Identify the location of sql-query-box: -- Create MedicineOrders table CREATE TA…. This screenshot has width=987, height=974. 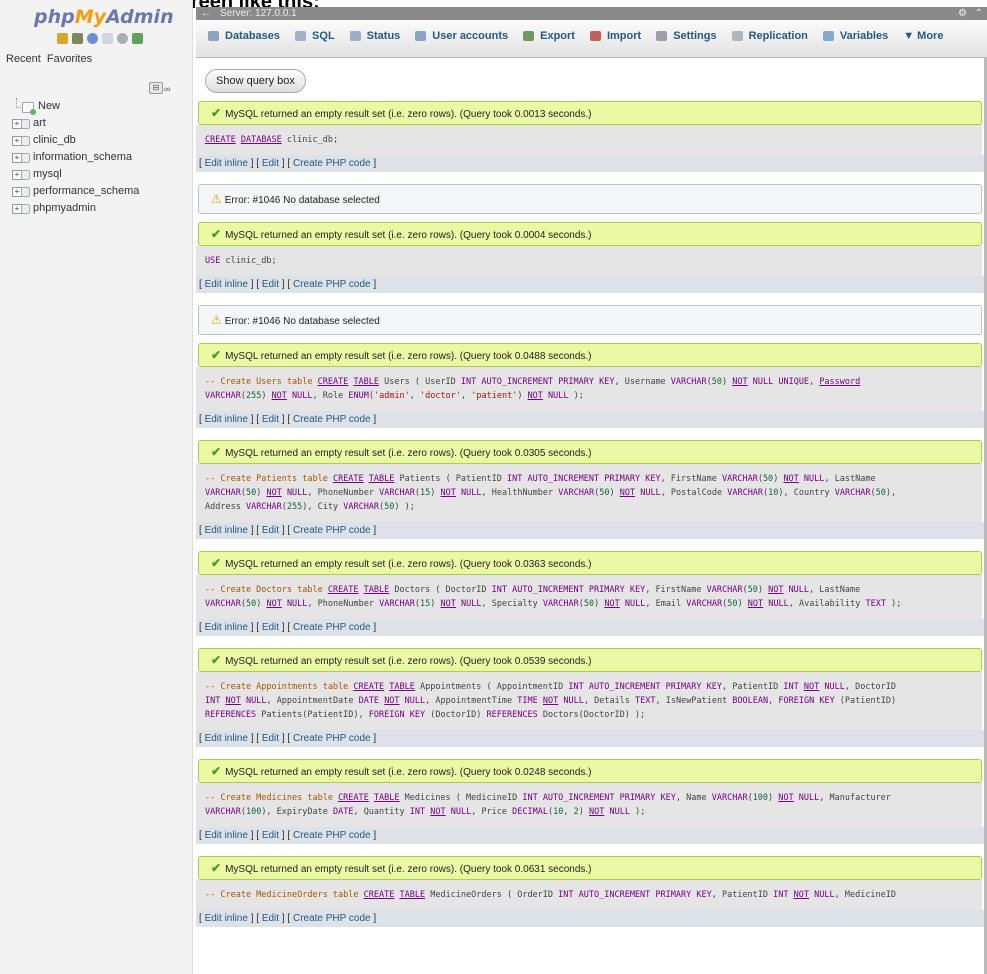
(589, 895).